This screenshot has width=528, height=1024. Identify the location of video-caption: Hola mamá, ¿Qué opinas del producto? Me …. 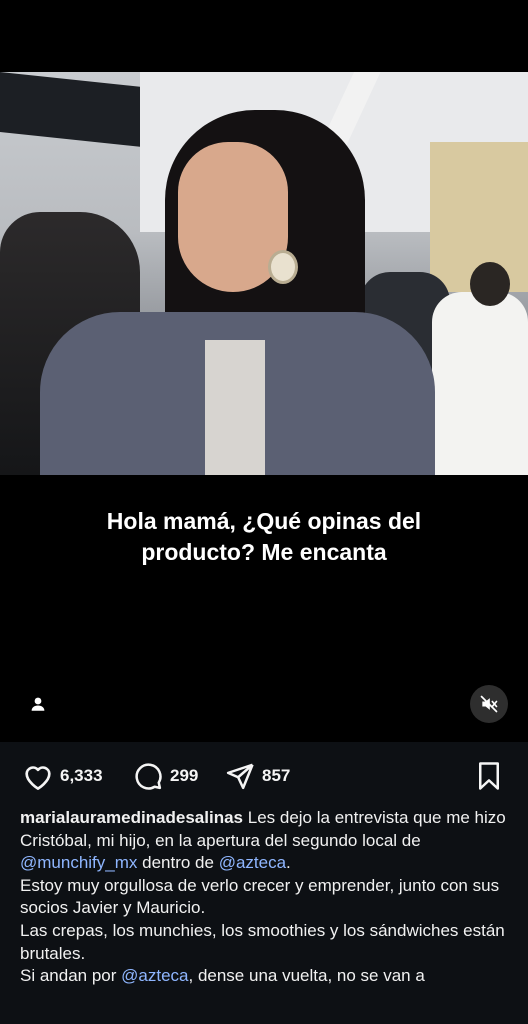
(264, 537).